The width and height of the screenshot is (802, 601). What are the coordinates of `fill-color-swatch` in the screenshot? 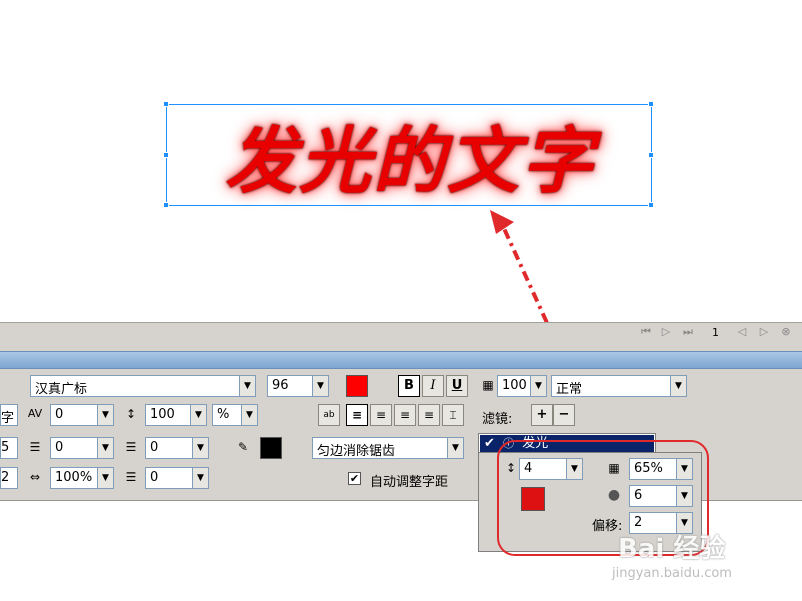 It's located at (357, 386).